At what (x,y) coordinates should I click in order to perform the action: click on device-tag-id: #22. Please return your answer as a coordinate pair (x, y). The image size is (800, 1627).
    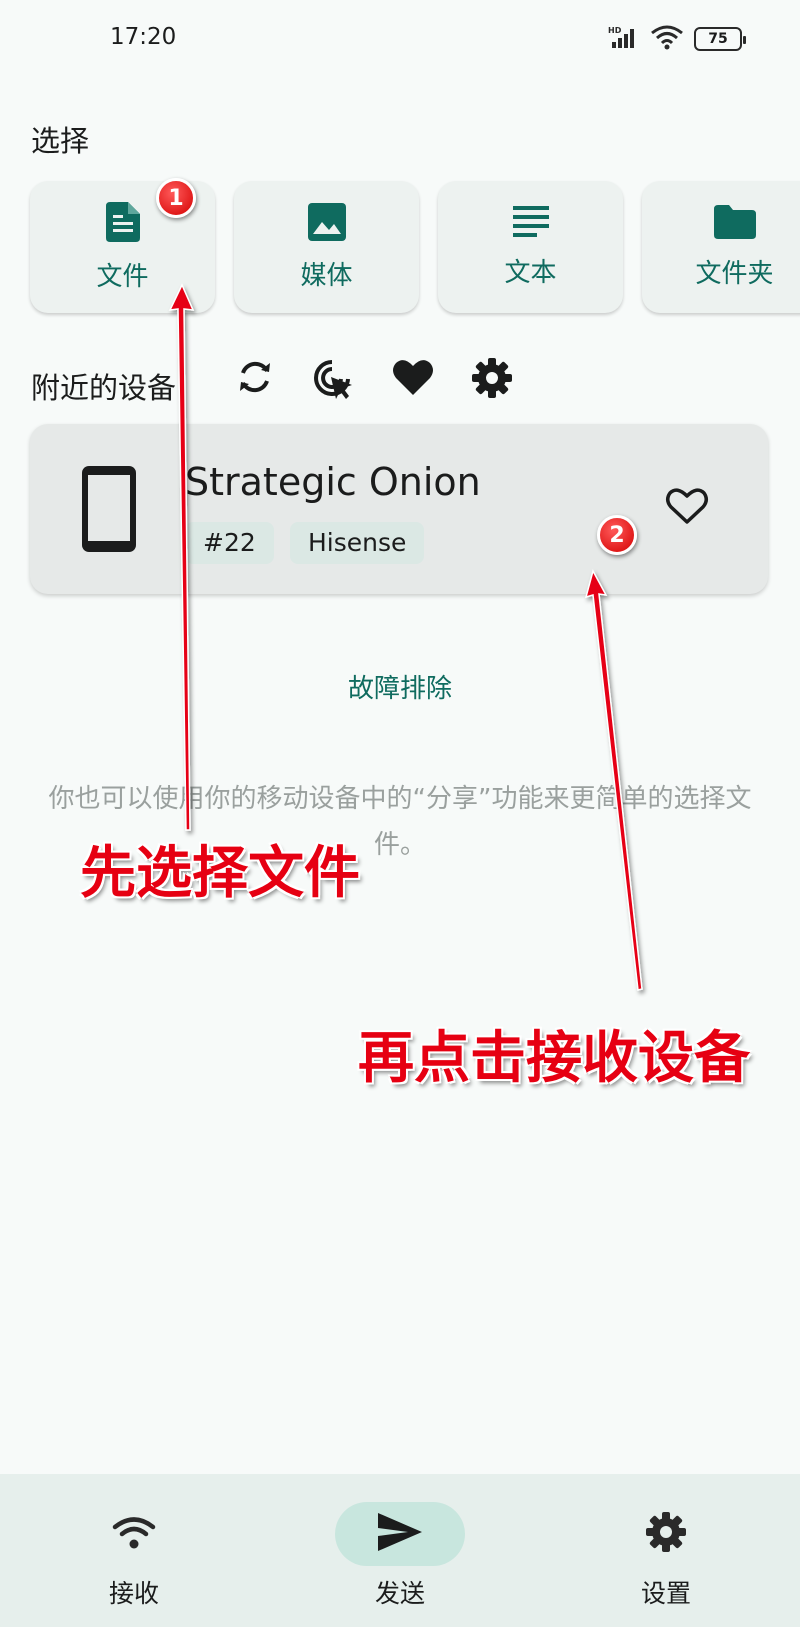
    Looking at the image, I should click on (229, 543).